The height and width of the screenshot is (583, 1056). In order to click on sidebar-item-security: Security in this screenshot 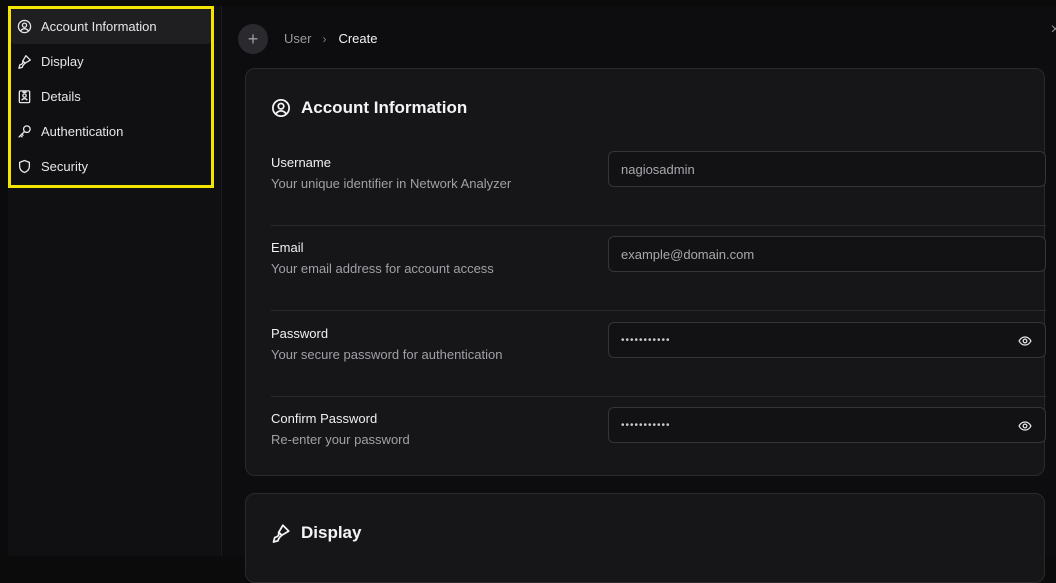, I will do `click(111, 166)`.